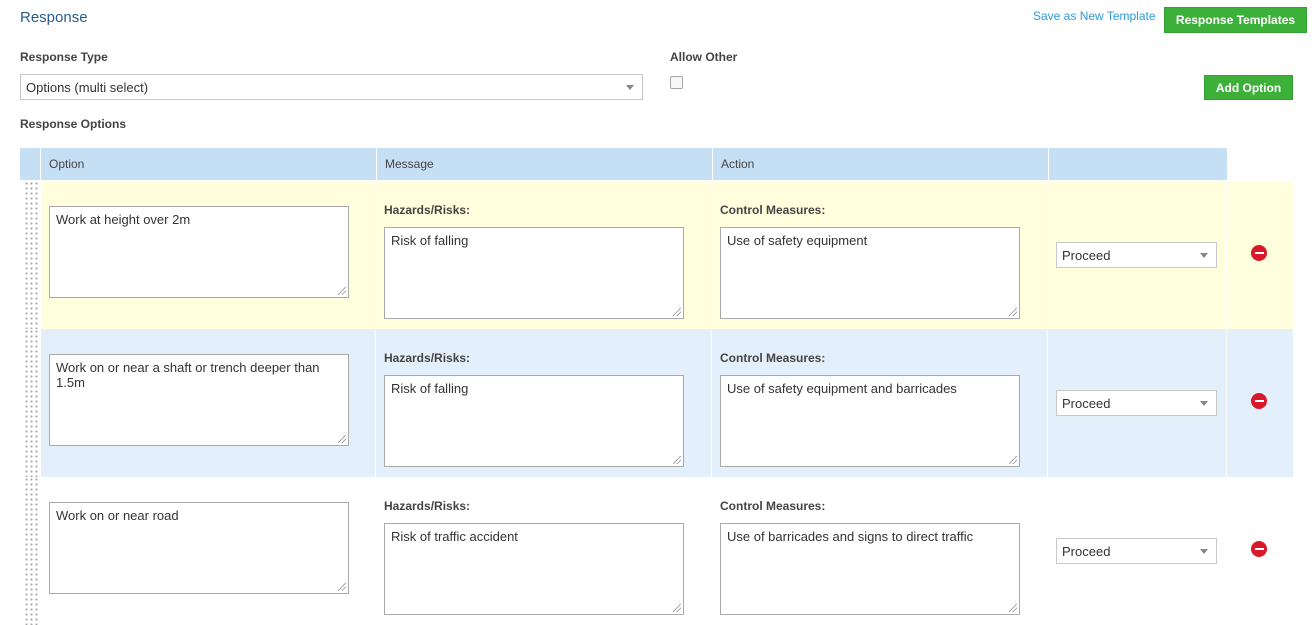  What do you see at coordinates (534, 569) in the screenshot?
I see `hazards-textarea: Risk of traffic accident` at bounding box center [534, 569].